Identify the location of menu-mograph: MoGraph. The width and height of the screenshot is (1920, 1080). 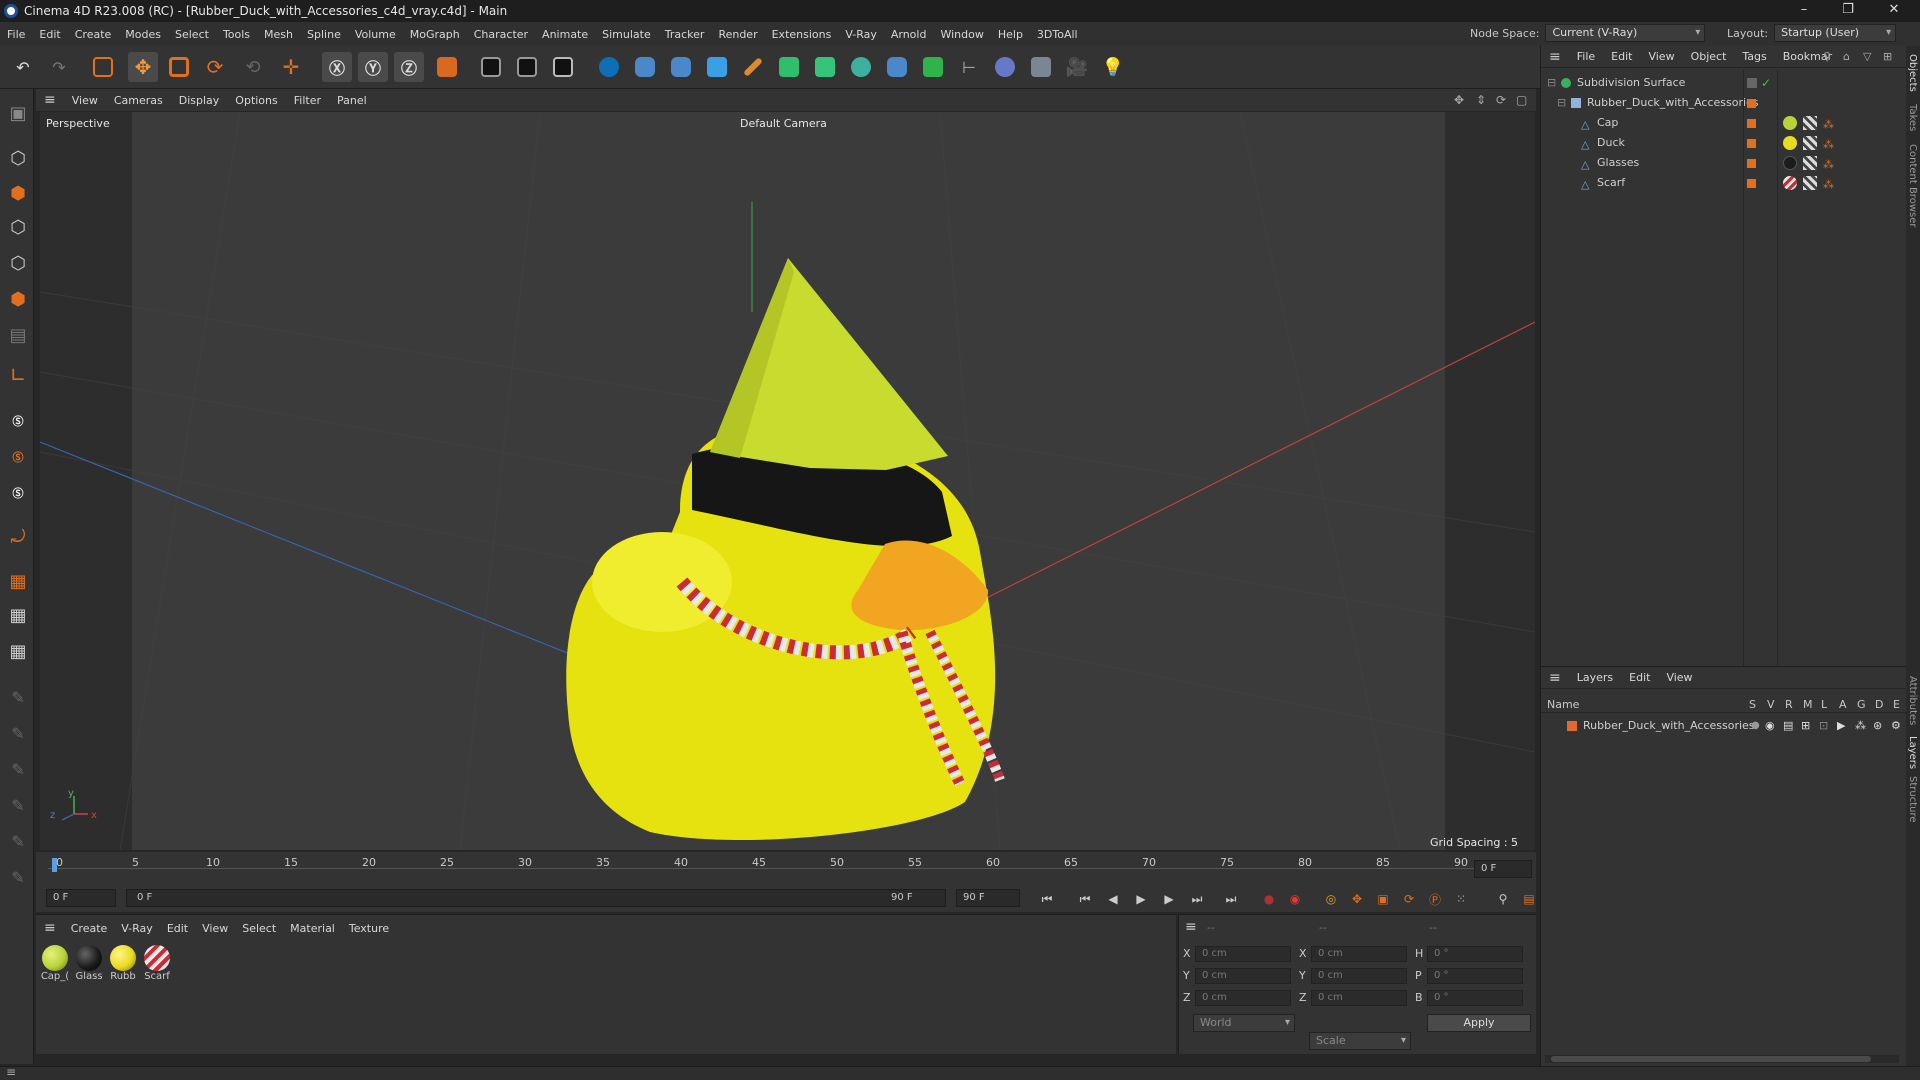
(435, 34).